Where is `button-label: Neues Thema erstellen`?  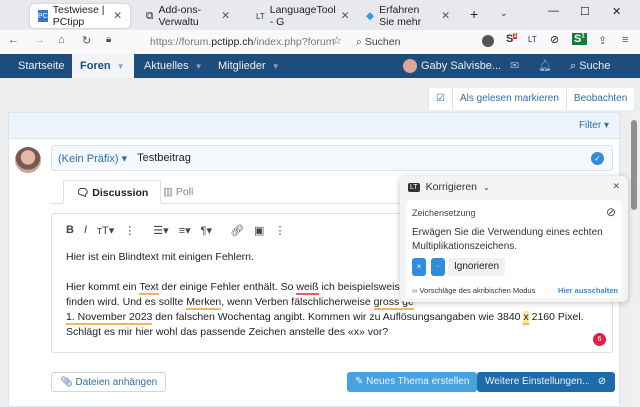 button-label: Neues Thema erstellen is located at coordinates (418, 381).